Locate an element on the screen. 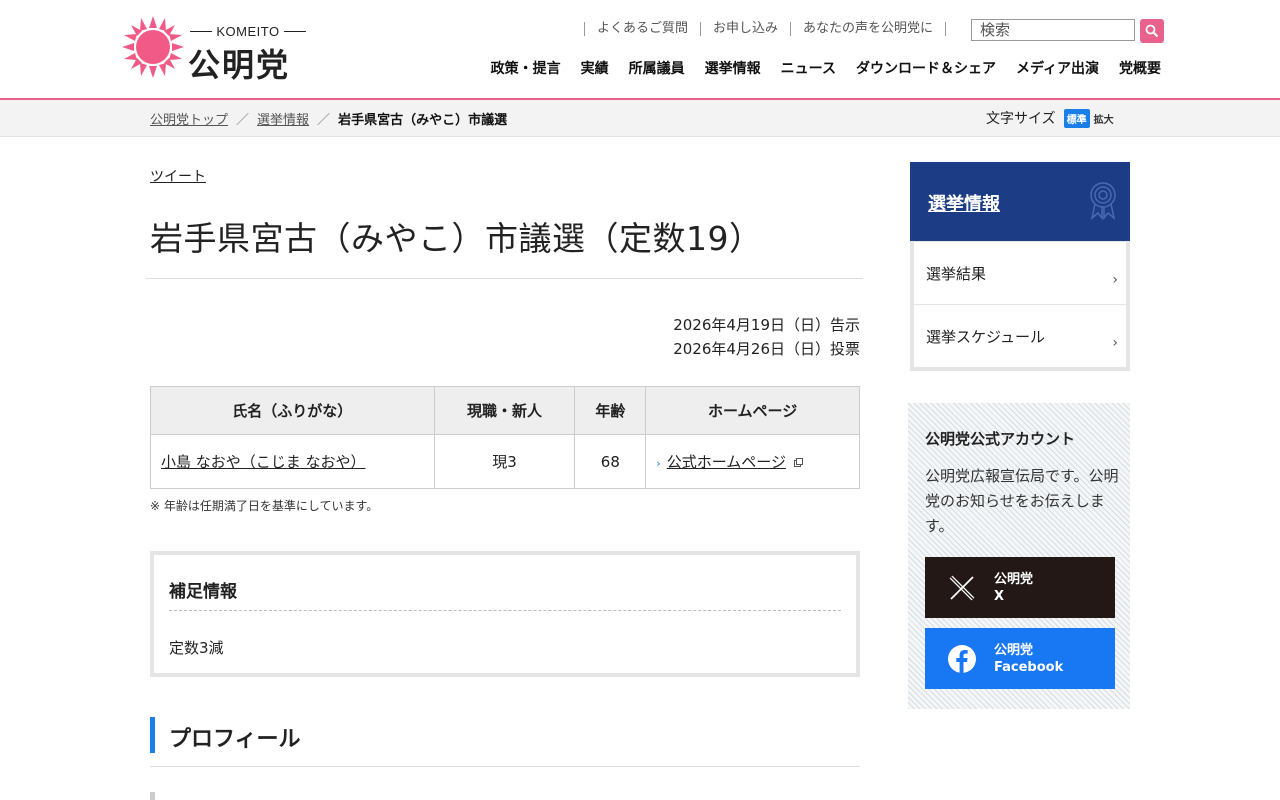  candidate-name-link: 小島 なおや（こじま なおや） is located at coordinates (263, 462).